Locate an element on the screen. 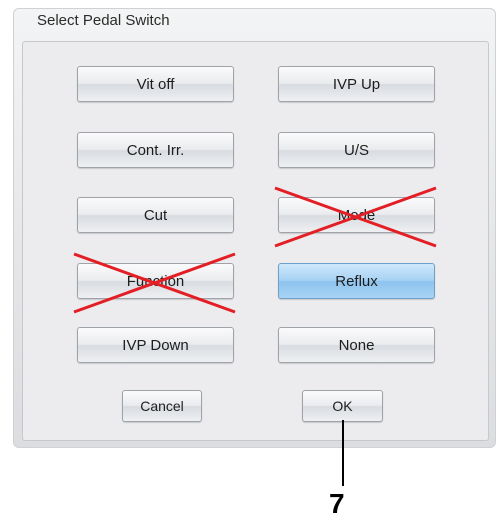 This screenshot has height=526, width=499. option-label: Cut is located at coordinates (155, 215).